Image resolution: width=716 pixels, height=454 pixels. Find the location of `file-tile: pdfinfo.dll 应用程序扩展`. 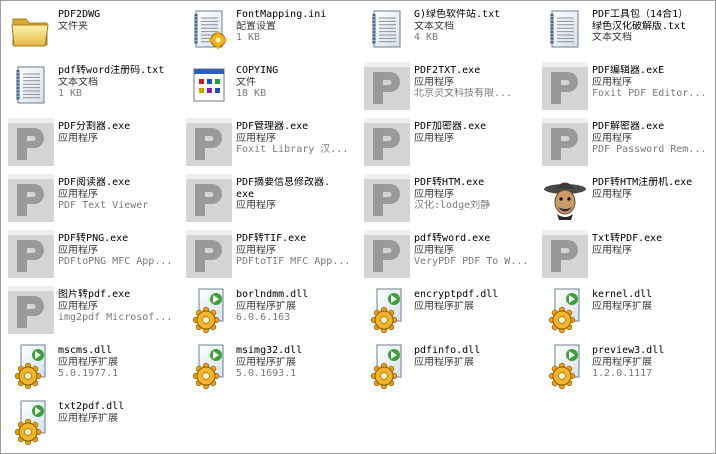

file-tile: pdfinfo.dll 应用程序扩展 is located at coordinates (449, 365).